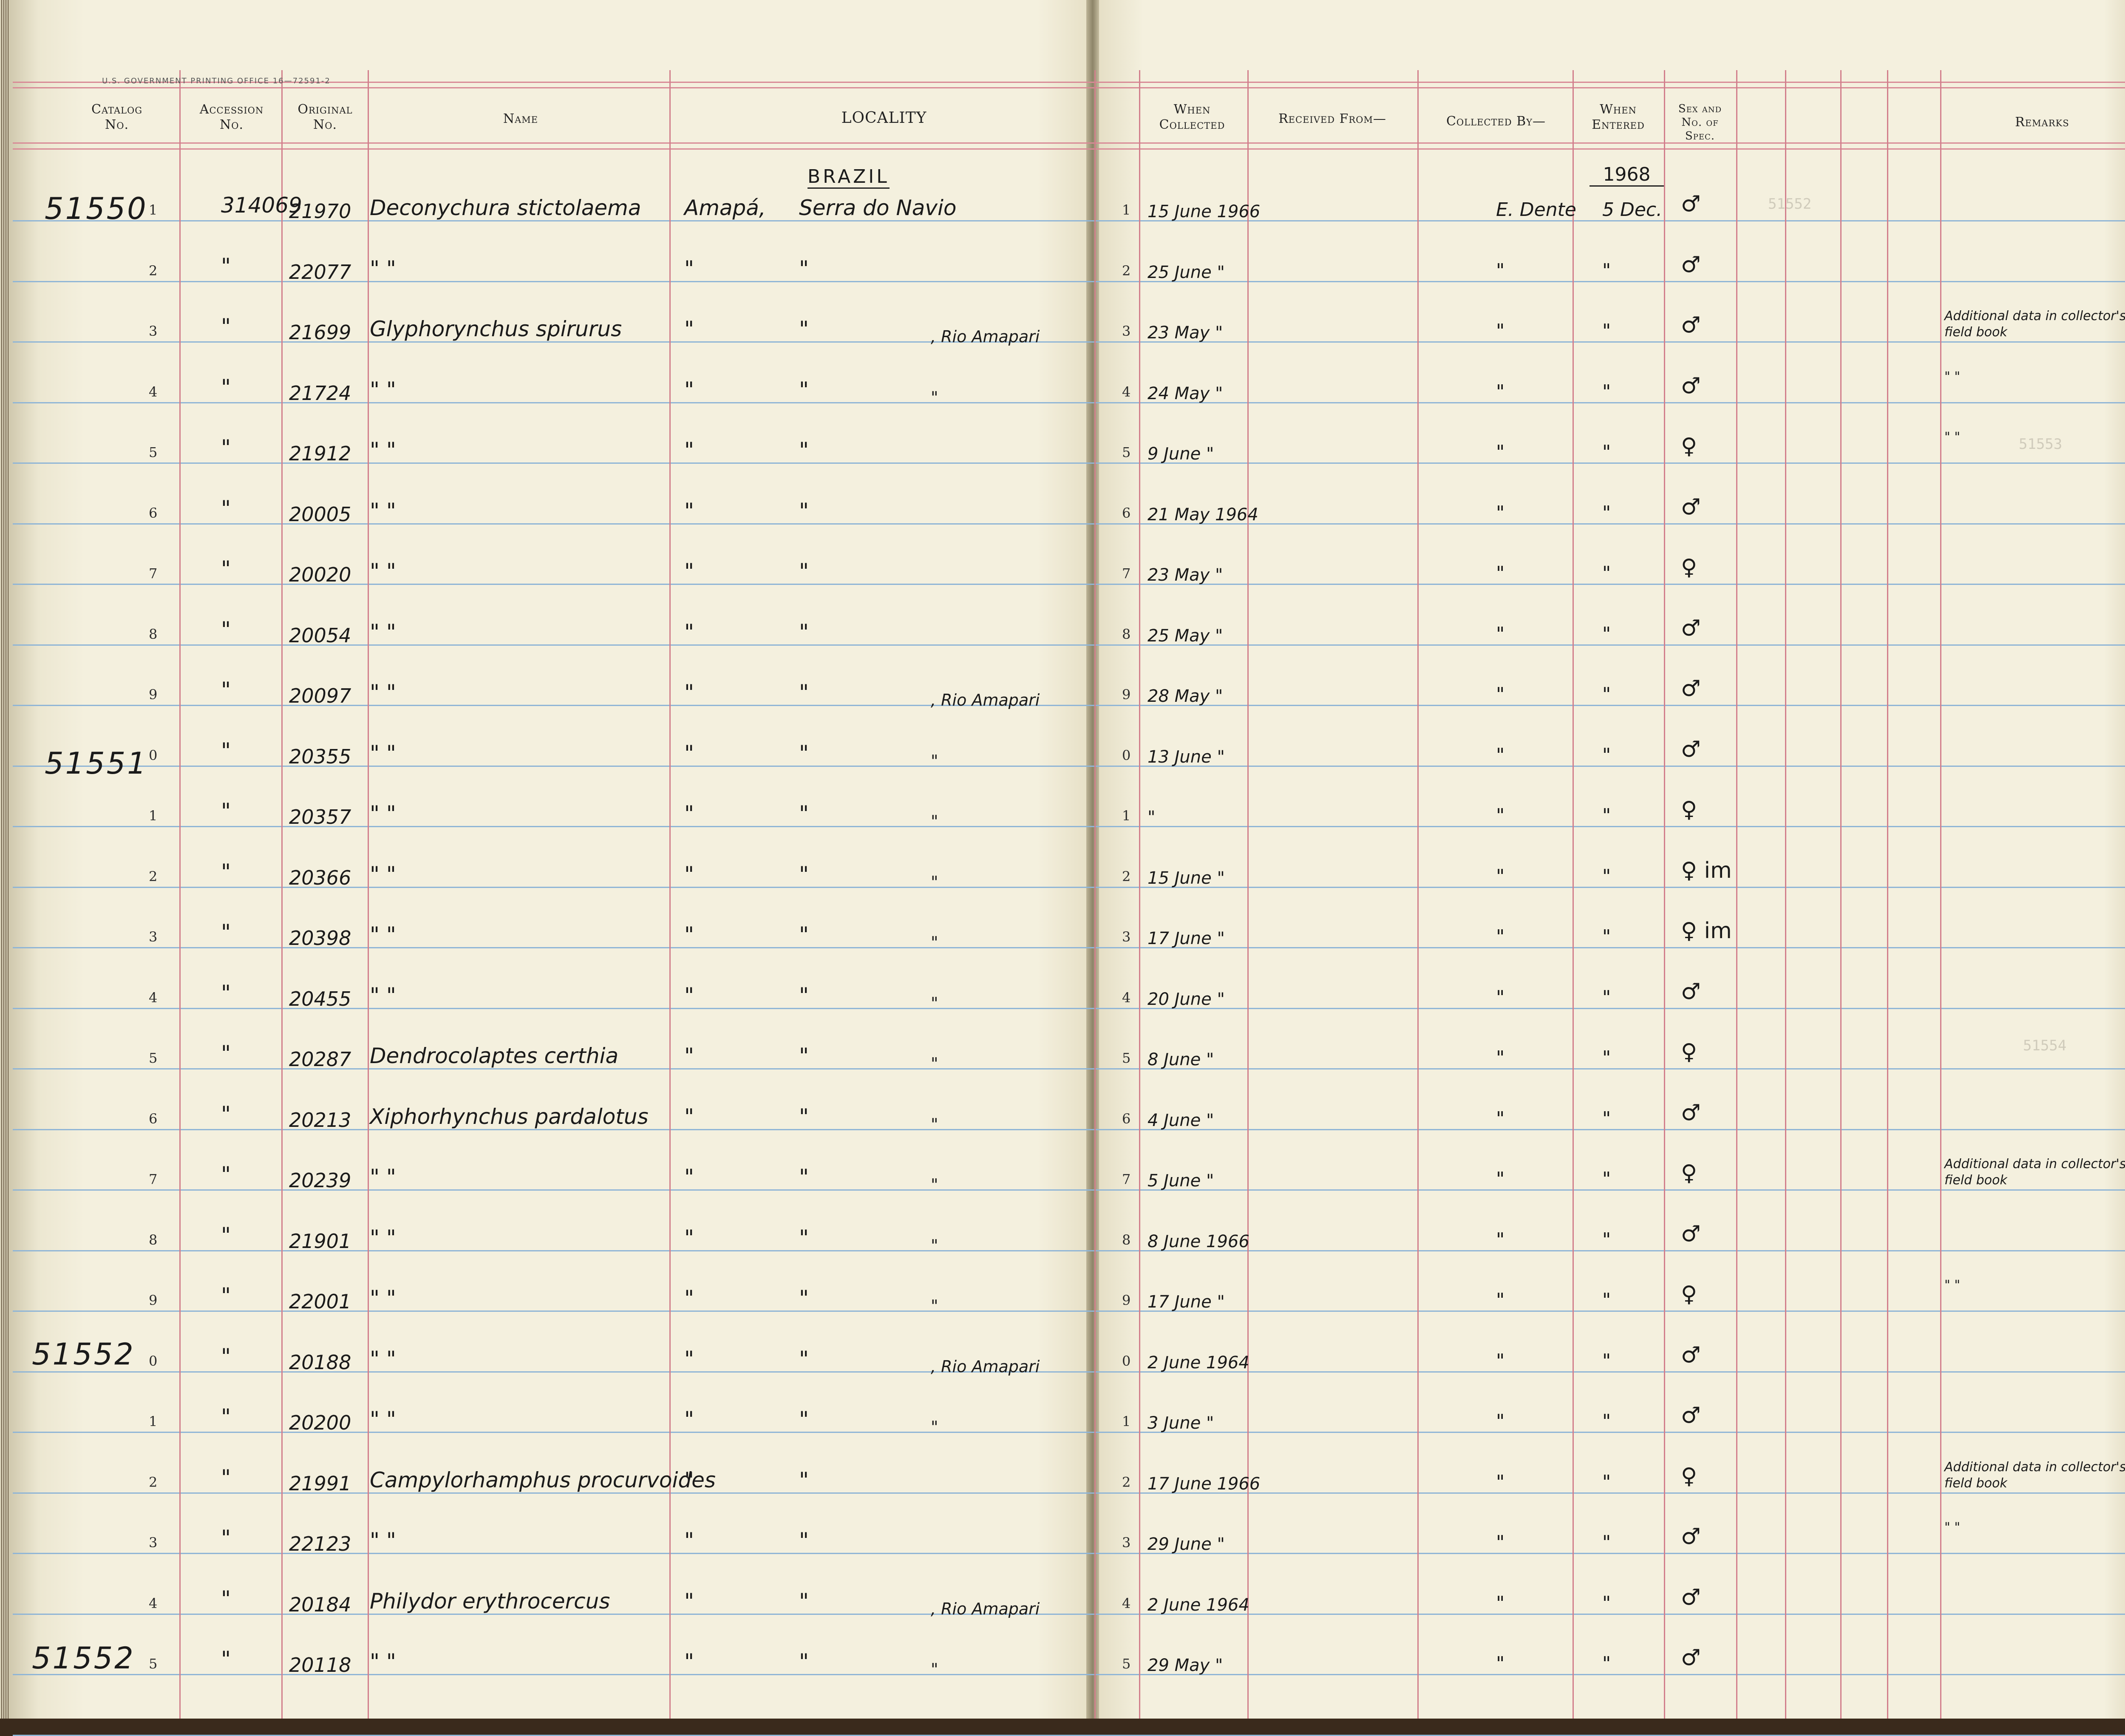 This screenshot has height=1736, width=2125. Describe the element at coordinates (116, 118) in the screenshot. I see `header-catalog: Catalog No.` at that location.